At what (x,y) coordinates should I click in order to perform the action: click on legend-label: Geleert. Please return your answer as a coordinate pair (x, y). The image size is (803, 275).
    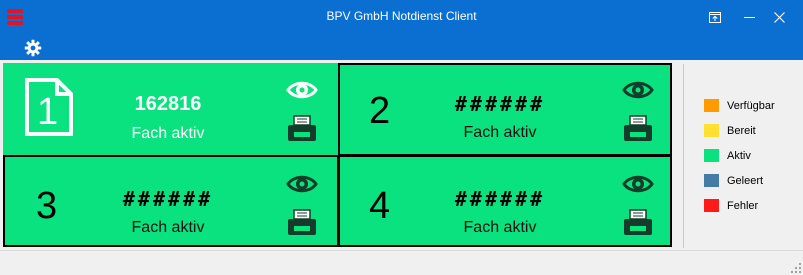
    Looking at the image, I should click on (745, 180).